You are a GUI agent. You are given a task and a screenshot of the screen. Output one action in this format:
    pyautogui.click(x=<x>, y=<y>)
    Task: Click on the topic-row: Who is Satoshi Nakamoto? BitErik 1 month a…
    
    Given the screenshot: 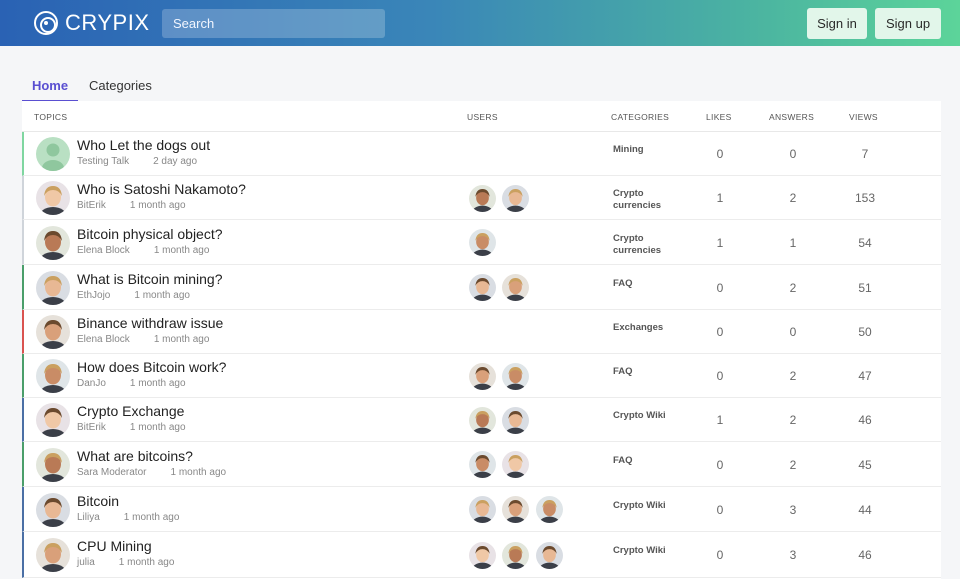 What is the action you would take?
    pyautogui.click(x=481, y=198)
    